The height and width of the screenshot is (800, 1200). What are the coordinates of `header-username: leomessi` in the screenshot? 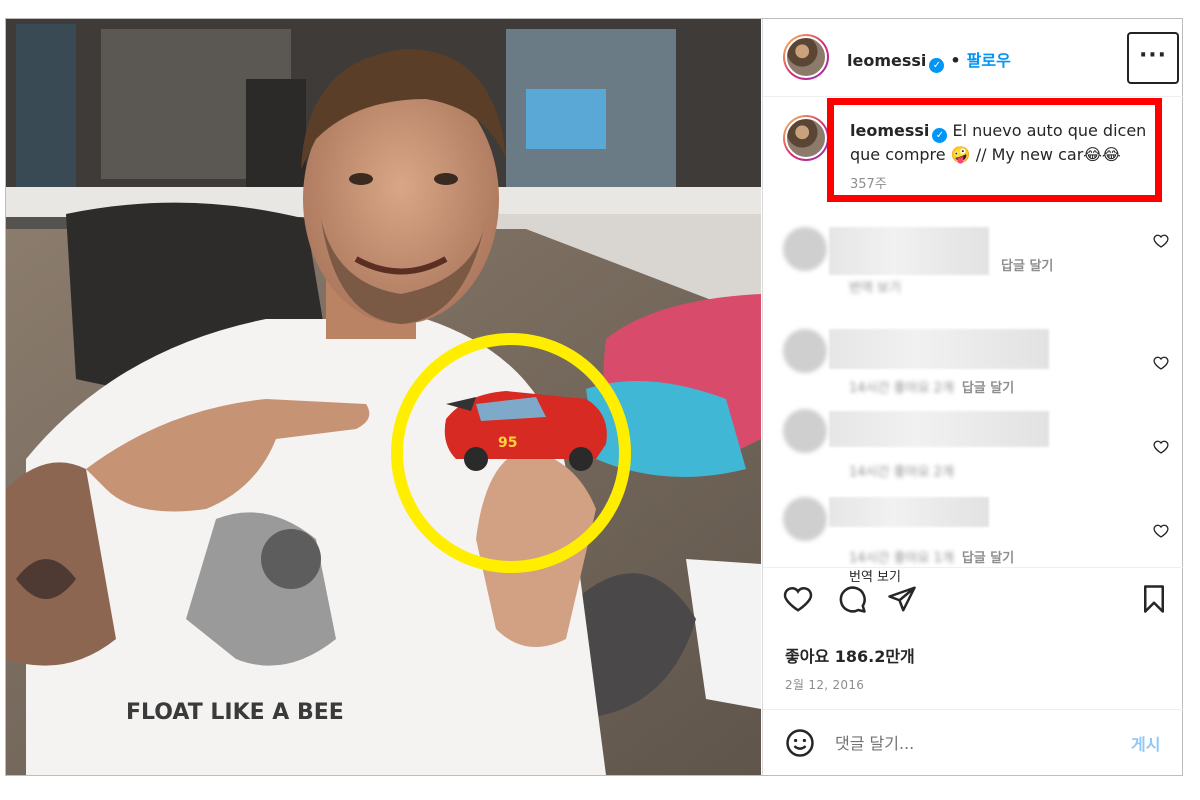 It's located at (886, 60).